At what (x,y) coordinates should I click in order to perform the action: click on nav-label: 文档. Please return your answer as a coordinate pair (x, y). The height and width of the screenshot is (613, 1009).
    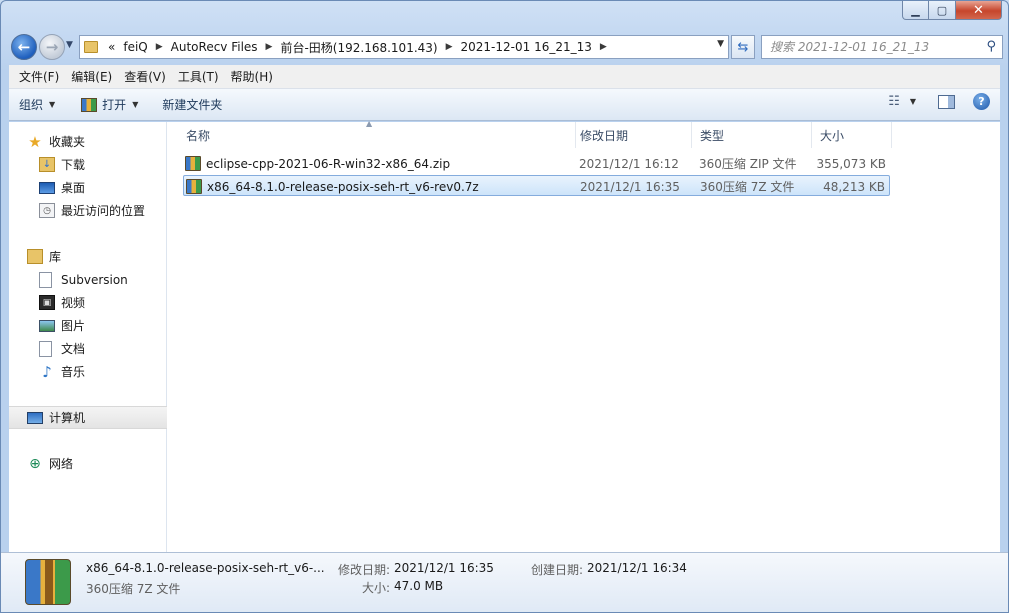
    Looking at the image, I should click on (73, 349).